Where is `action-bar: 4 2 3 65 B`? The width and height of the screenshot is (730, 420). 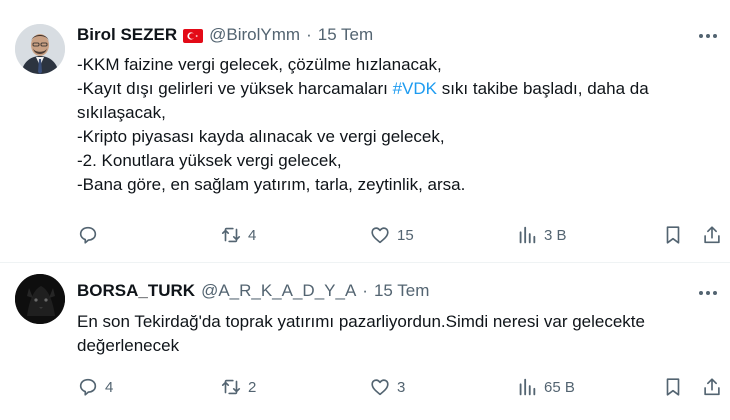 action-bar: 4 2 3 65 B is located at coordinates (365, 387).